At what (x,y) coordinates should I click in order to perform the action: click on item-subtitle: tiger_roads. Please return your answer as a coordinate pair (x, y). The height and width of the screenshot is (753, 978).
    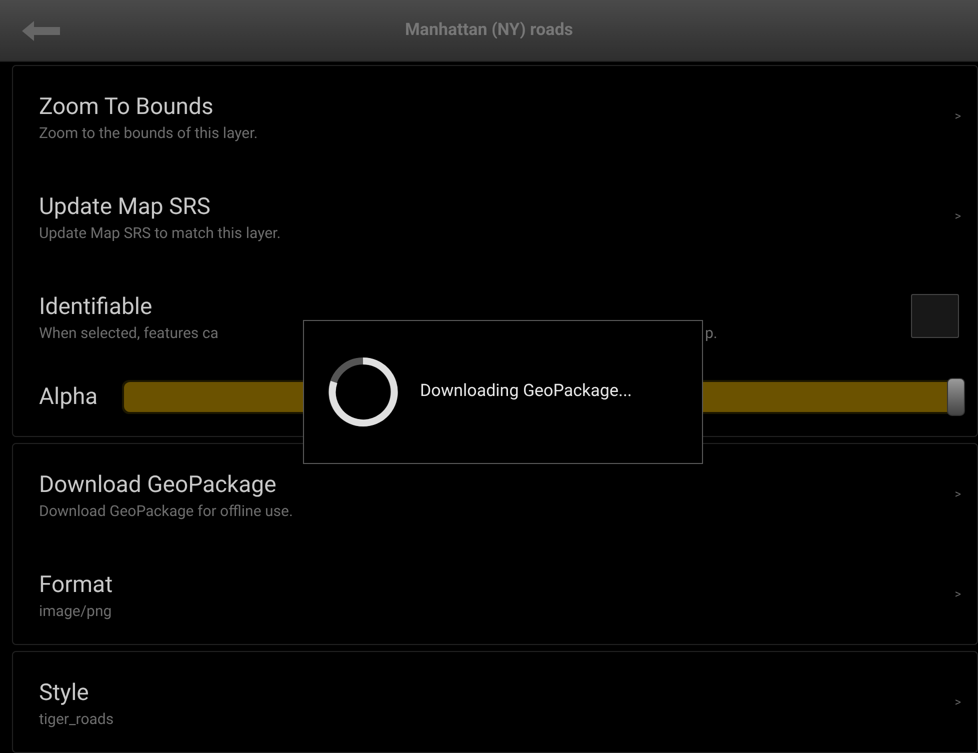
    Looking at the image, I should click on (76, 719).